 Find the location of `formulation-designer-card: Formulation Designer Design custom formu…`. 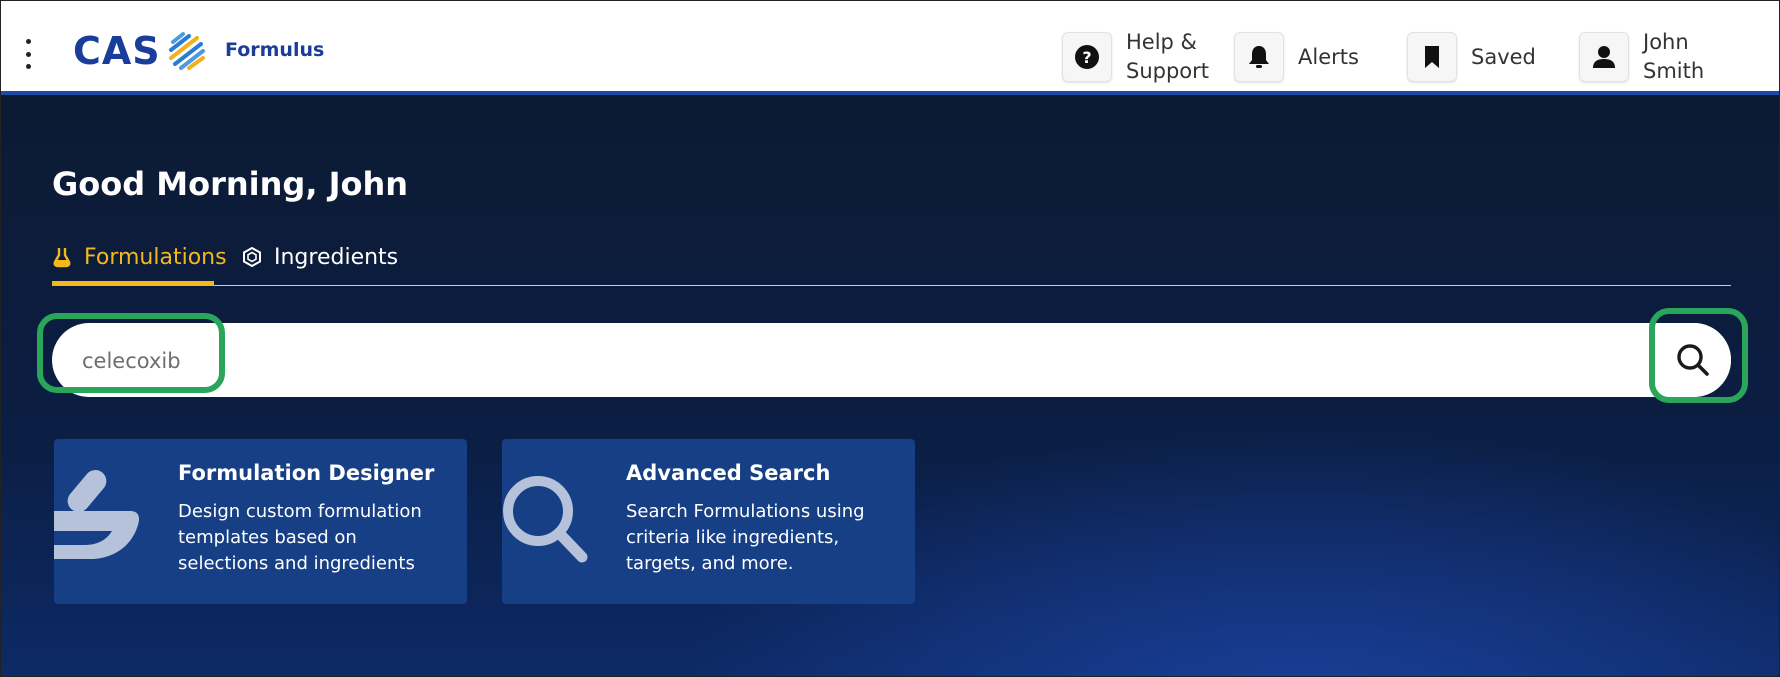

formulation-designer-card: Formulation Designer Design custom formu… is located at coordinates (260, 521).